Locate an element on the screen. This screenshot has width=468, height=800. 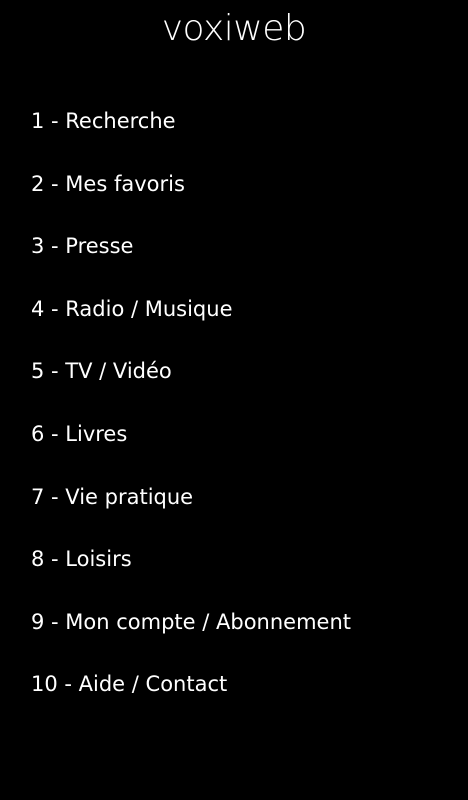
menu-item-recherche: 1 - Recherche is located at coordinates (234, 121).